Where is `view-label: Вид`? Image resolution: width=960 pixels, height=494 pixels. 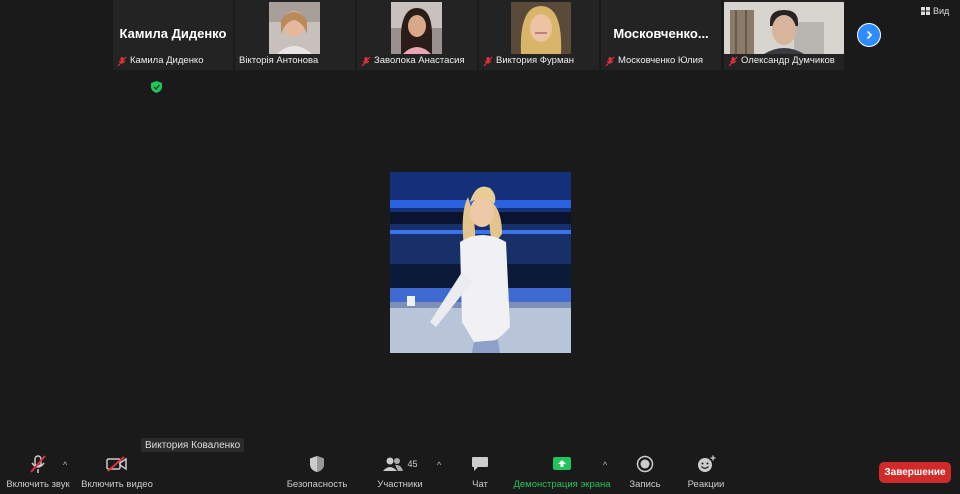 view-label: Вид is located at coordinates (941, 11).